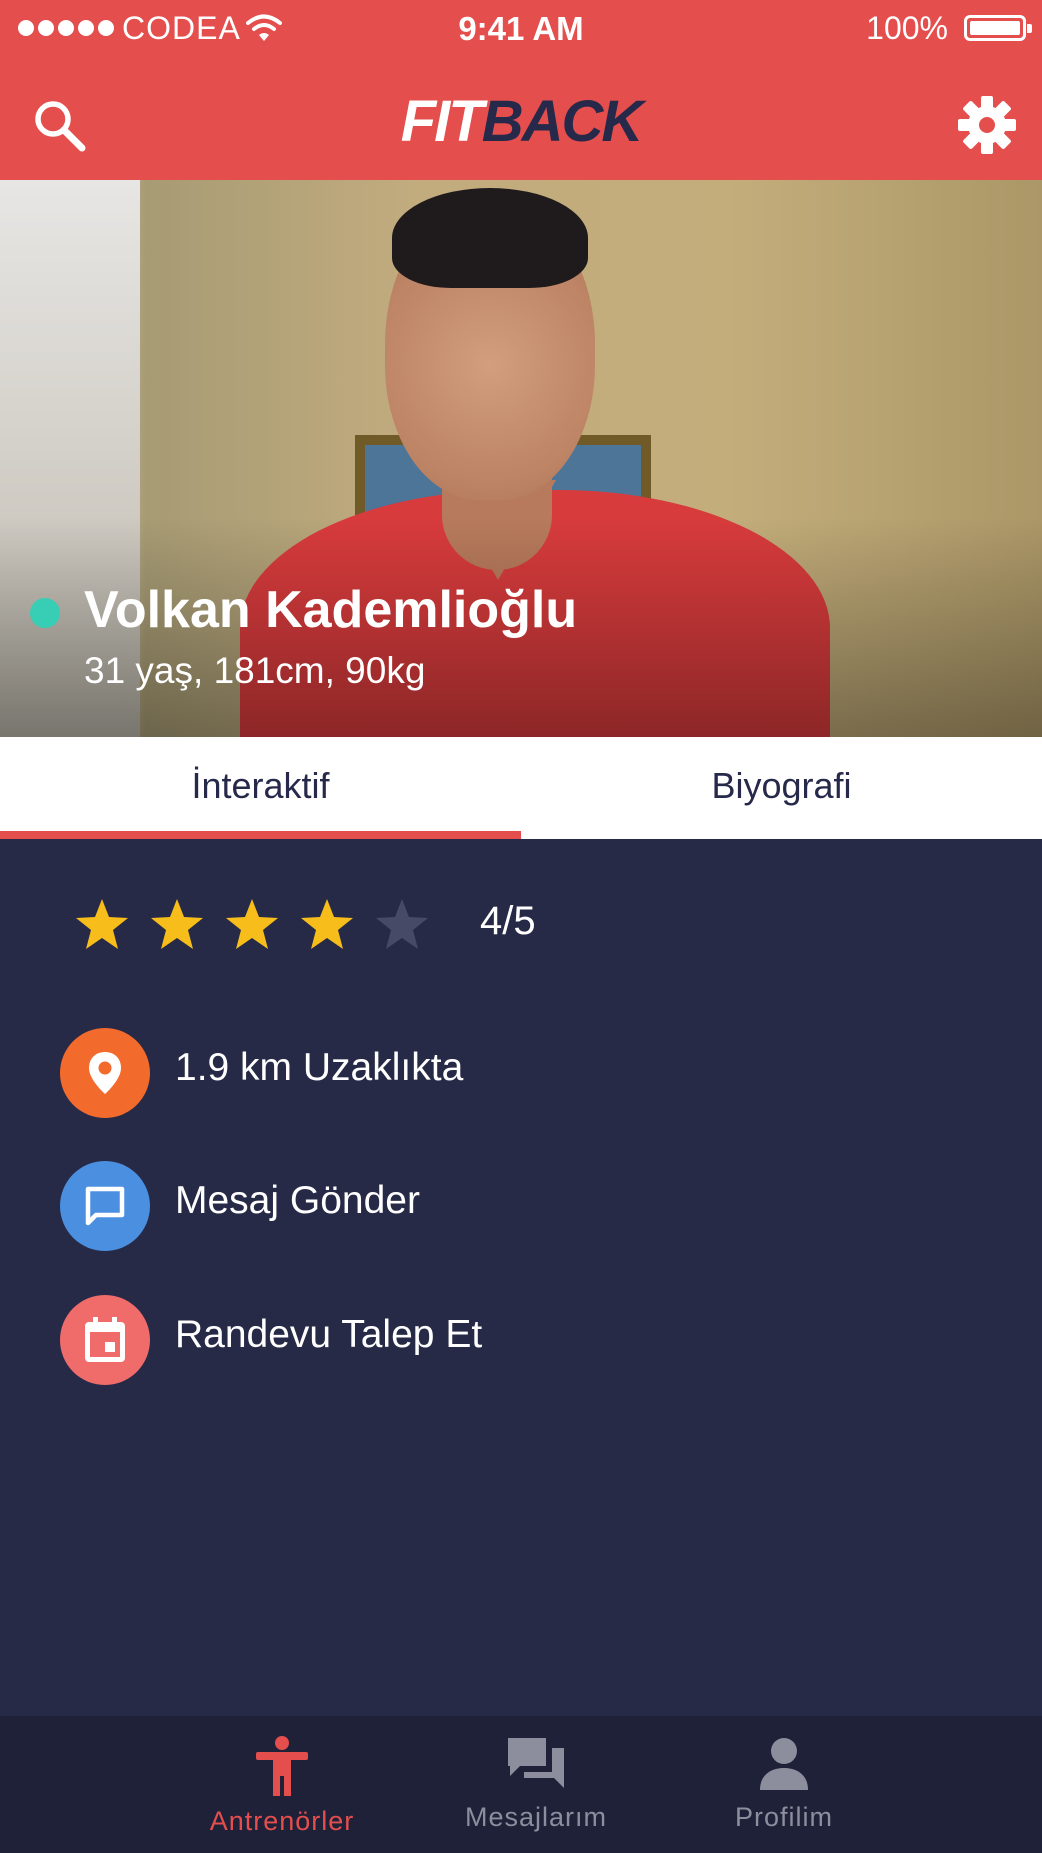 The image size is (1042, 1853). Describe the element at coordinates (105, 1206) in the screenshot. I see `message-icon` at that location.